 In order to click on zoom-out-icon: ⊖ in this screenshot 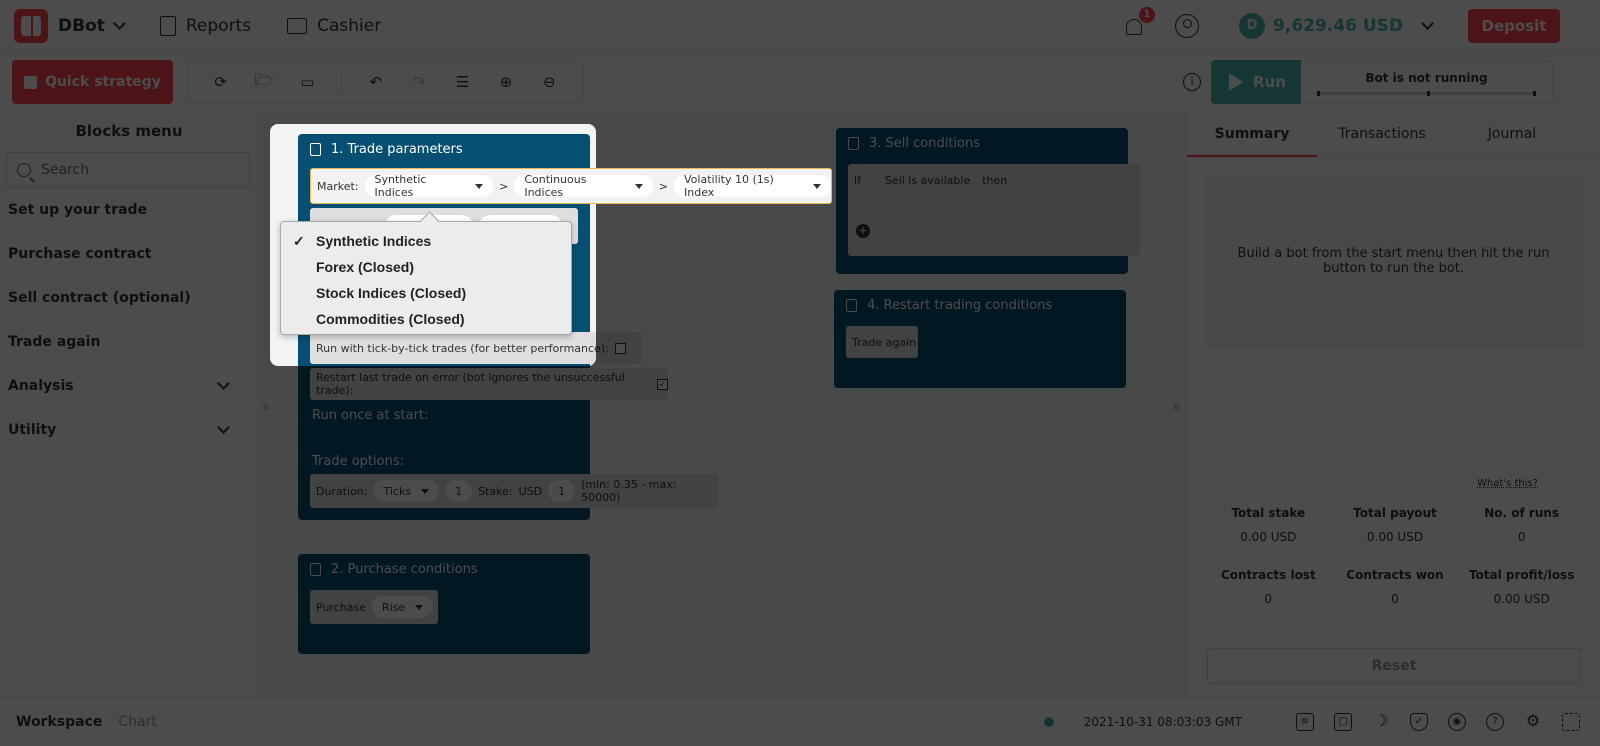, I will do `click(549, 82)`.